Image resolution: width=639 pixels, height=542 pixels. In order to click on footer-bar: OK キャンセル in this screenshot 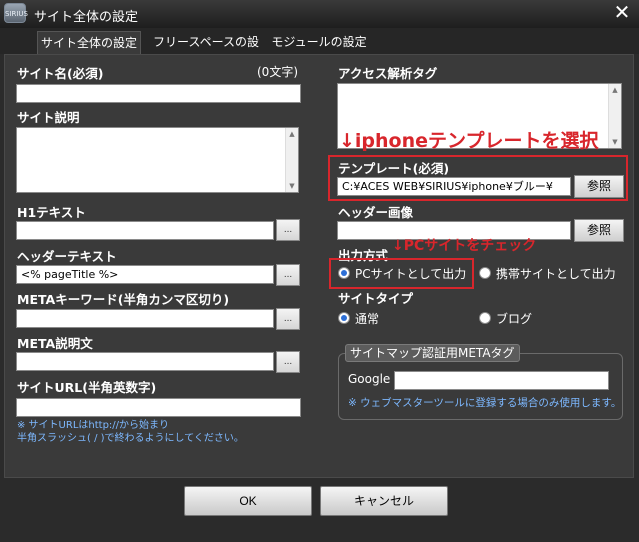, I will do `click(319, 510)`.